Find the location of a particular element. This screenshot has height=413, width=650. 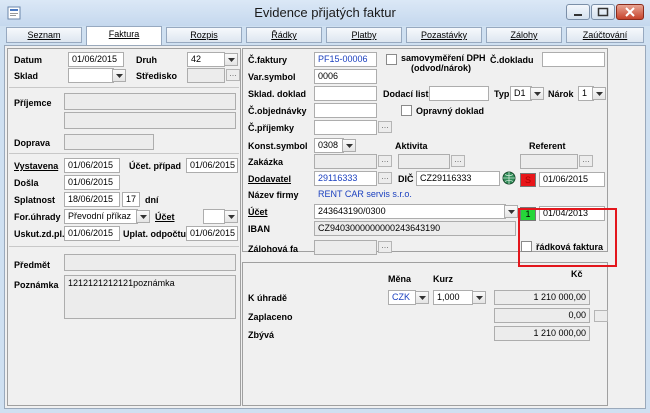

konst-symbol-select: 0308 is located at coordinates (329, 145).